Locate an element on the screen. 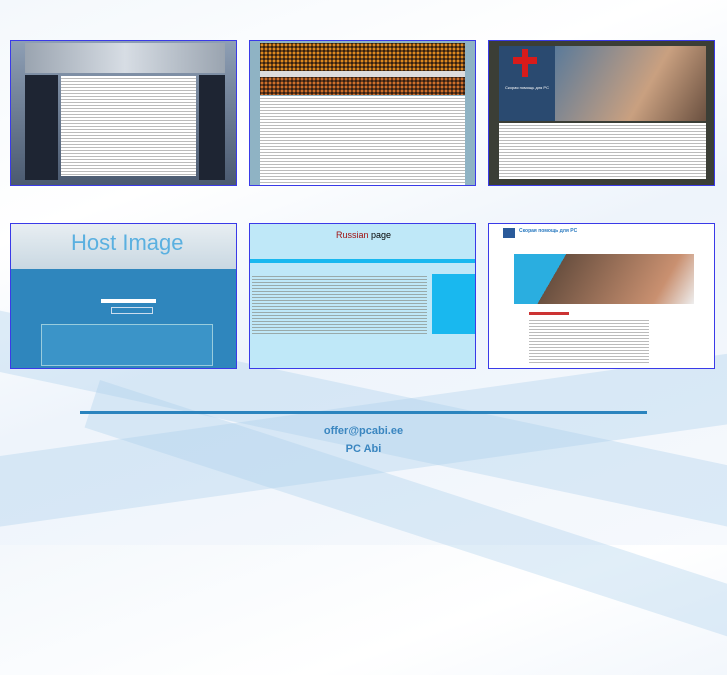 The width and height of the screenshot is (727, 675). page-heading is located at coordinates (549, 313).